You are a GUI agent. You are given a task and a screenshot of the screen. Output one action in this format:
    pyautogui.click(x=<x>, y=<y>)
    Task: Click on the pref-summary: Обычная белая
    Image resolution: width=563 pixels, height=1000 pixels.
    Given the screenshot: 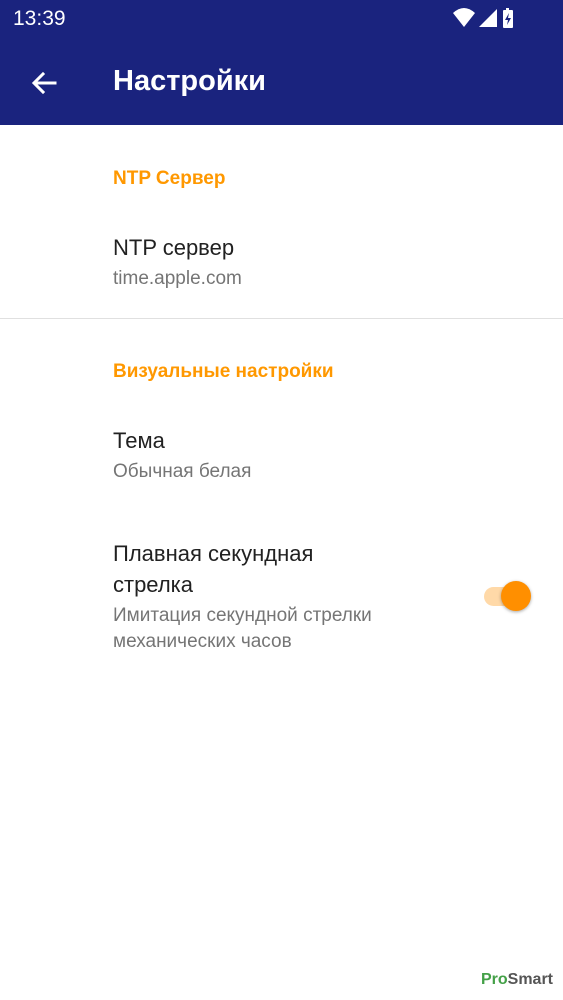 What is the action you would take?
    pyautogui.click(x=182, y=471)
    